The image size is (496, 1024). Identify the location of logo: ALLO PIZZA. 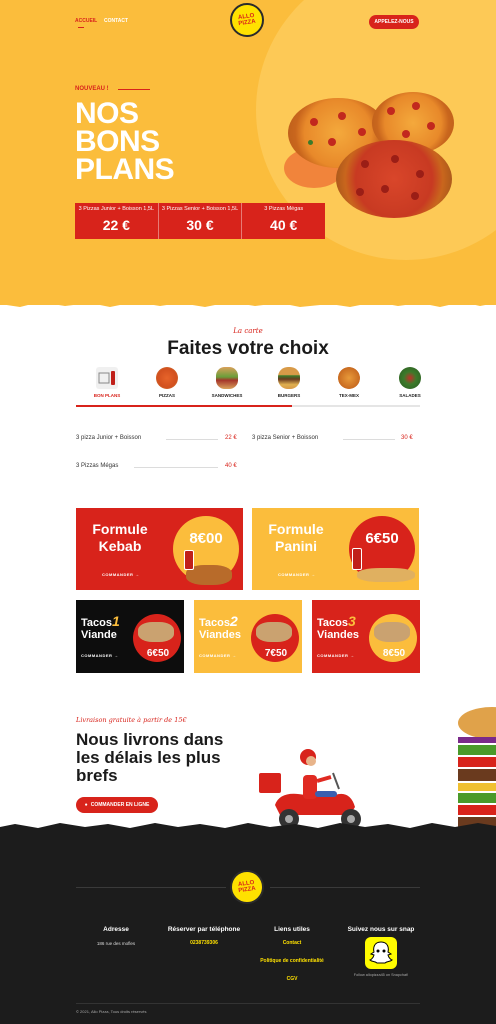
(247, 20).